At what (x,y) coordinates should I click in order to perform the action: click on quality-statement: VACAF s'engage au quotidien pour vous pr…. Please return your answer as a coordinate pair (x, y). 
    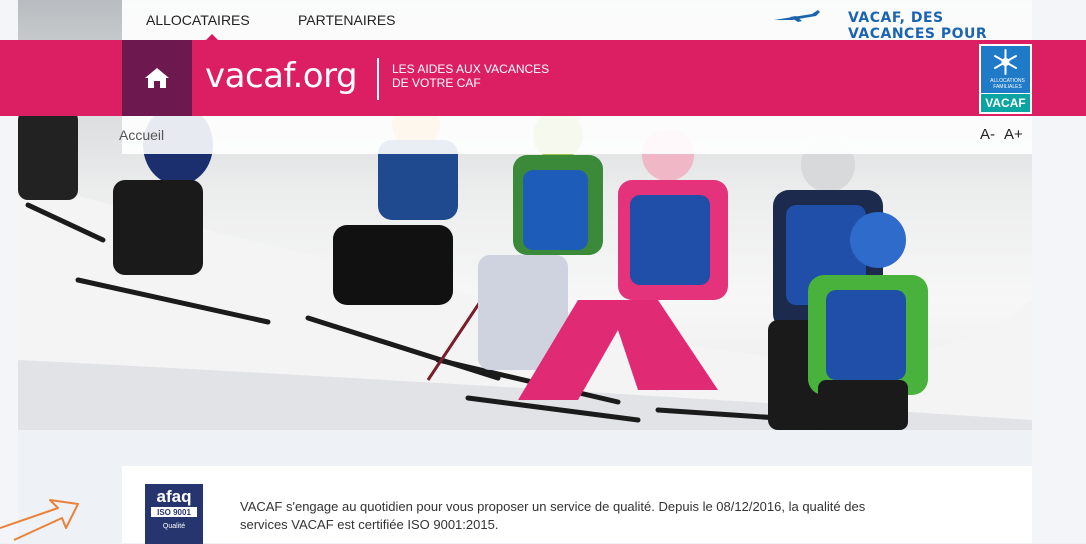
    Looking at the image, I should click on (620, 516).